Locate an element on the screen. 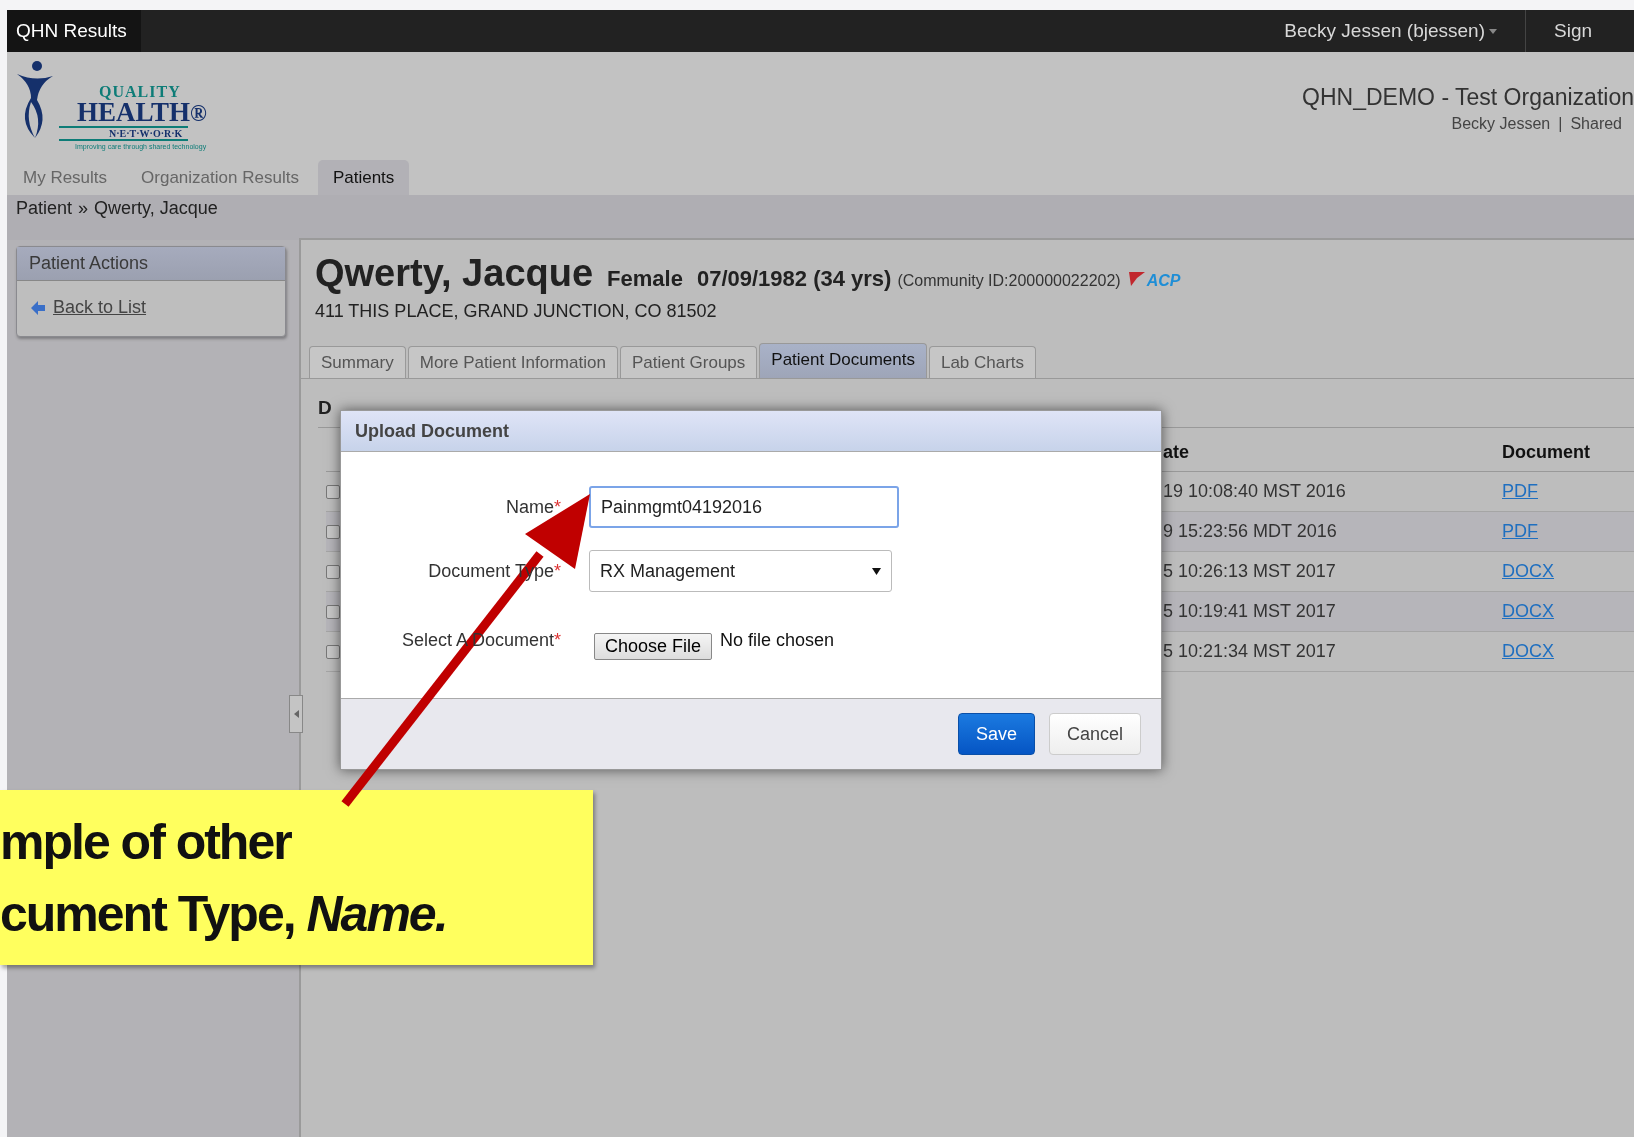 The width and height of the screenshot is (1634, 1137). organization-name: QHN_DEMO - Test Organization is located at coordinates (1468, 97).